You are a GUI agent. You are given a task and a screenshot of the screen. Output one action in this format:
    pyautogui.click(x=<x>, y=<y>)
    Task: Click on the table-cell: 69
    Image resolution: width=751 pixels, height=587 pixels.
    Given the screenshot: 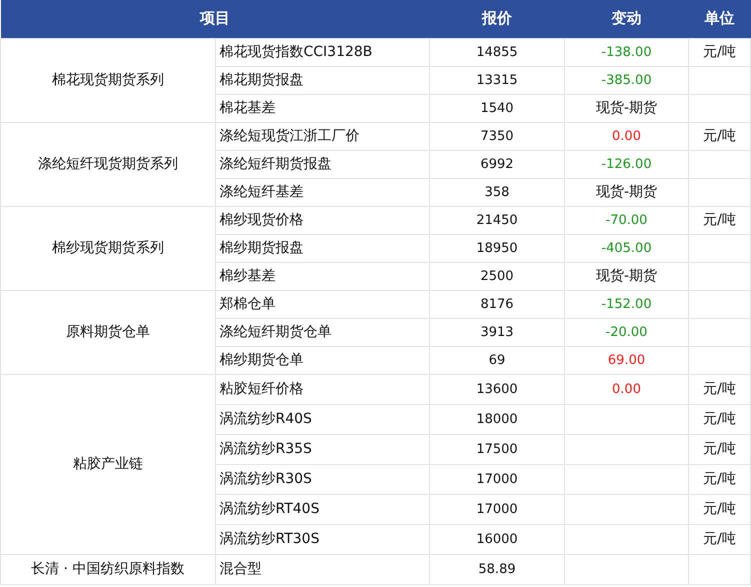 What is the action you would take?
    pyautogui.click(x=497, y=360)
    